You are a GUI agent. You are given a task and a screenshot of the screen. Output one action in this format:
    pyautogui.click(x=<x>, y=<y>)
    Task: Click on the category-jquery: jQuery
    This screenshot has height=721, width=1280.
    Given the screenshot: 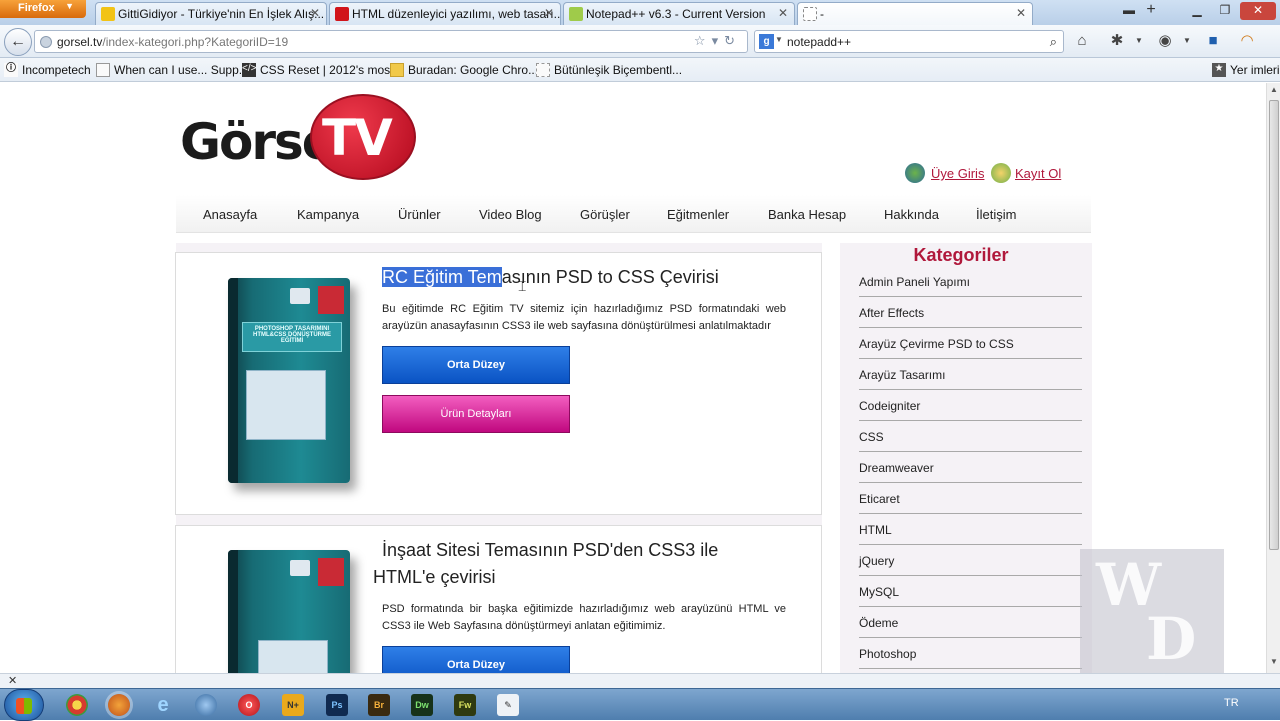 What is the action you would take?
    pyautogui.click(x=970, y=560)
    